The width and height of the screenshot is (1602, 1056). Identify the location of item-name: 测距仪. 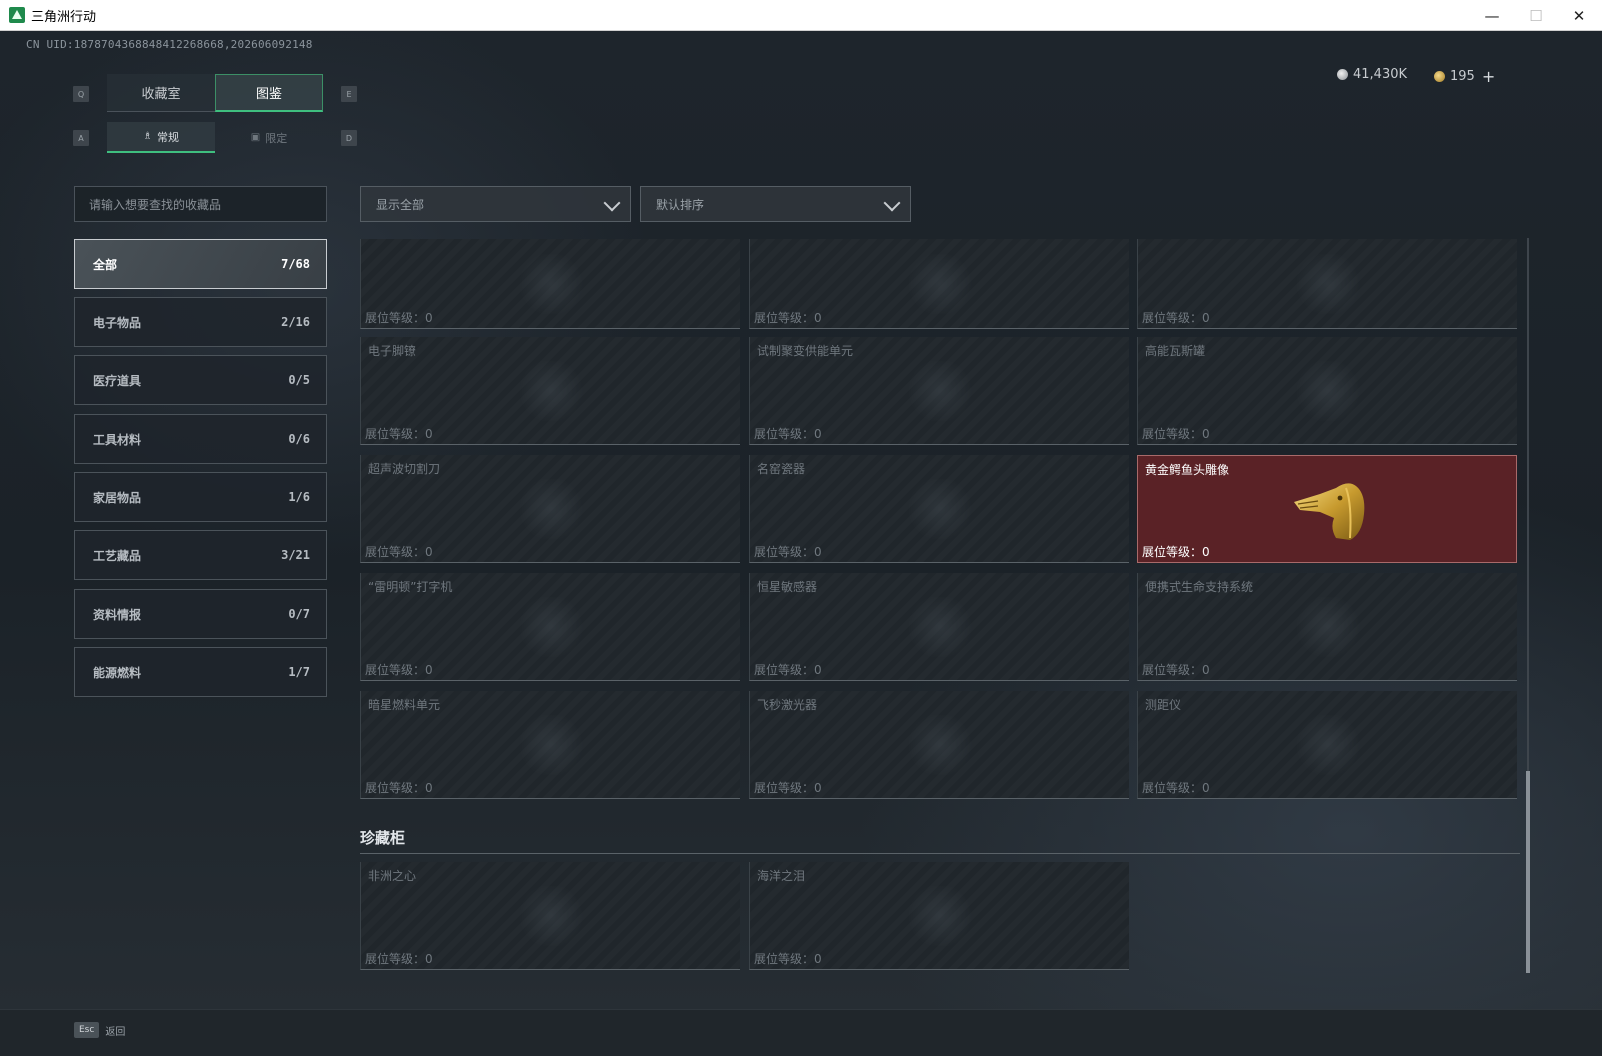
(1163, 705).